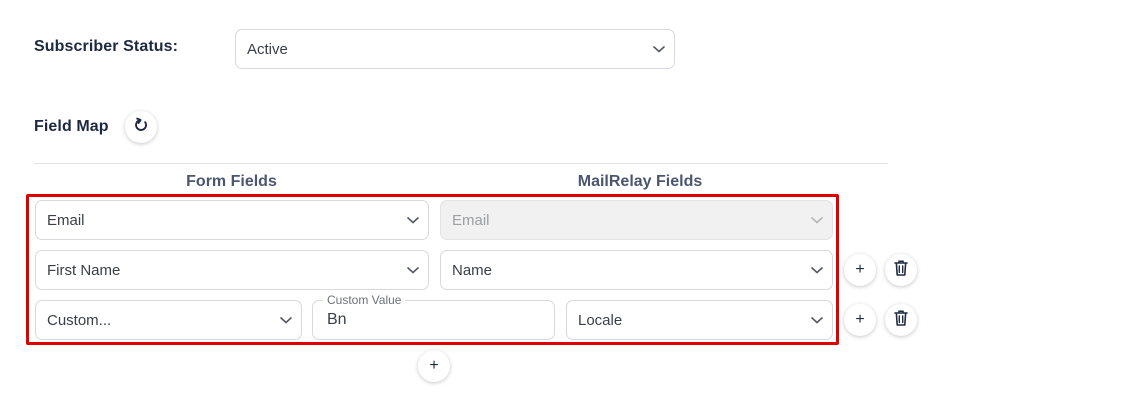 The width and height of the screenshot is (1141, 413). Describe the element at coordinates (659, 49) in the screenshot. I see `chevron-down-icon` at that location.